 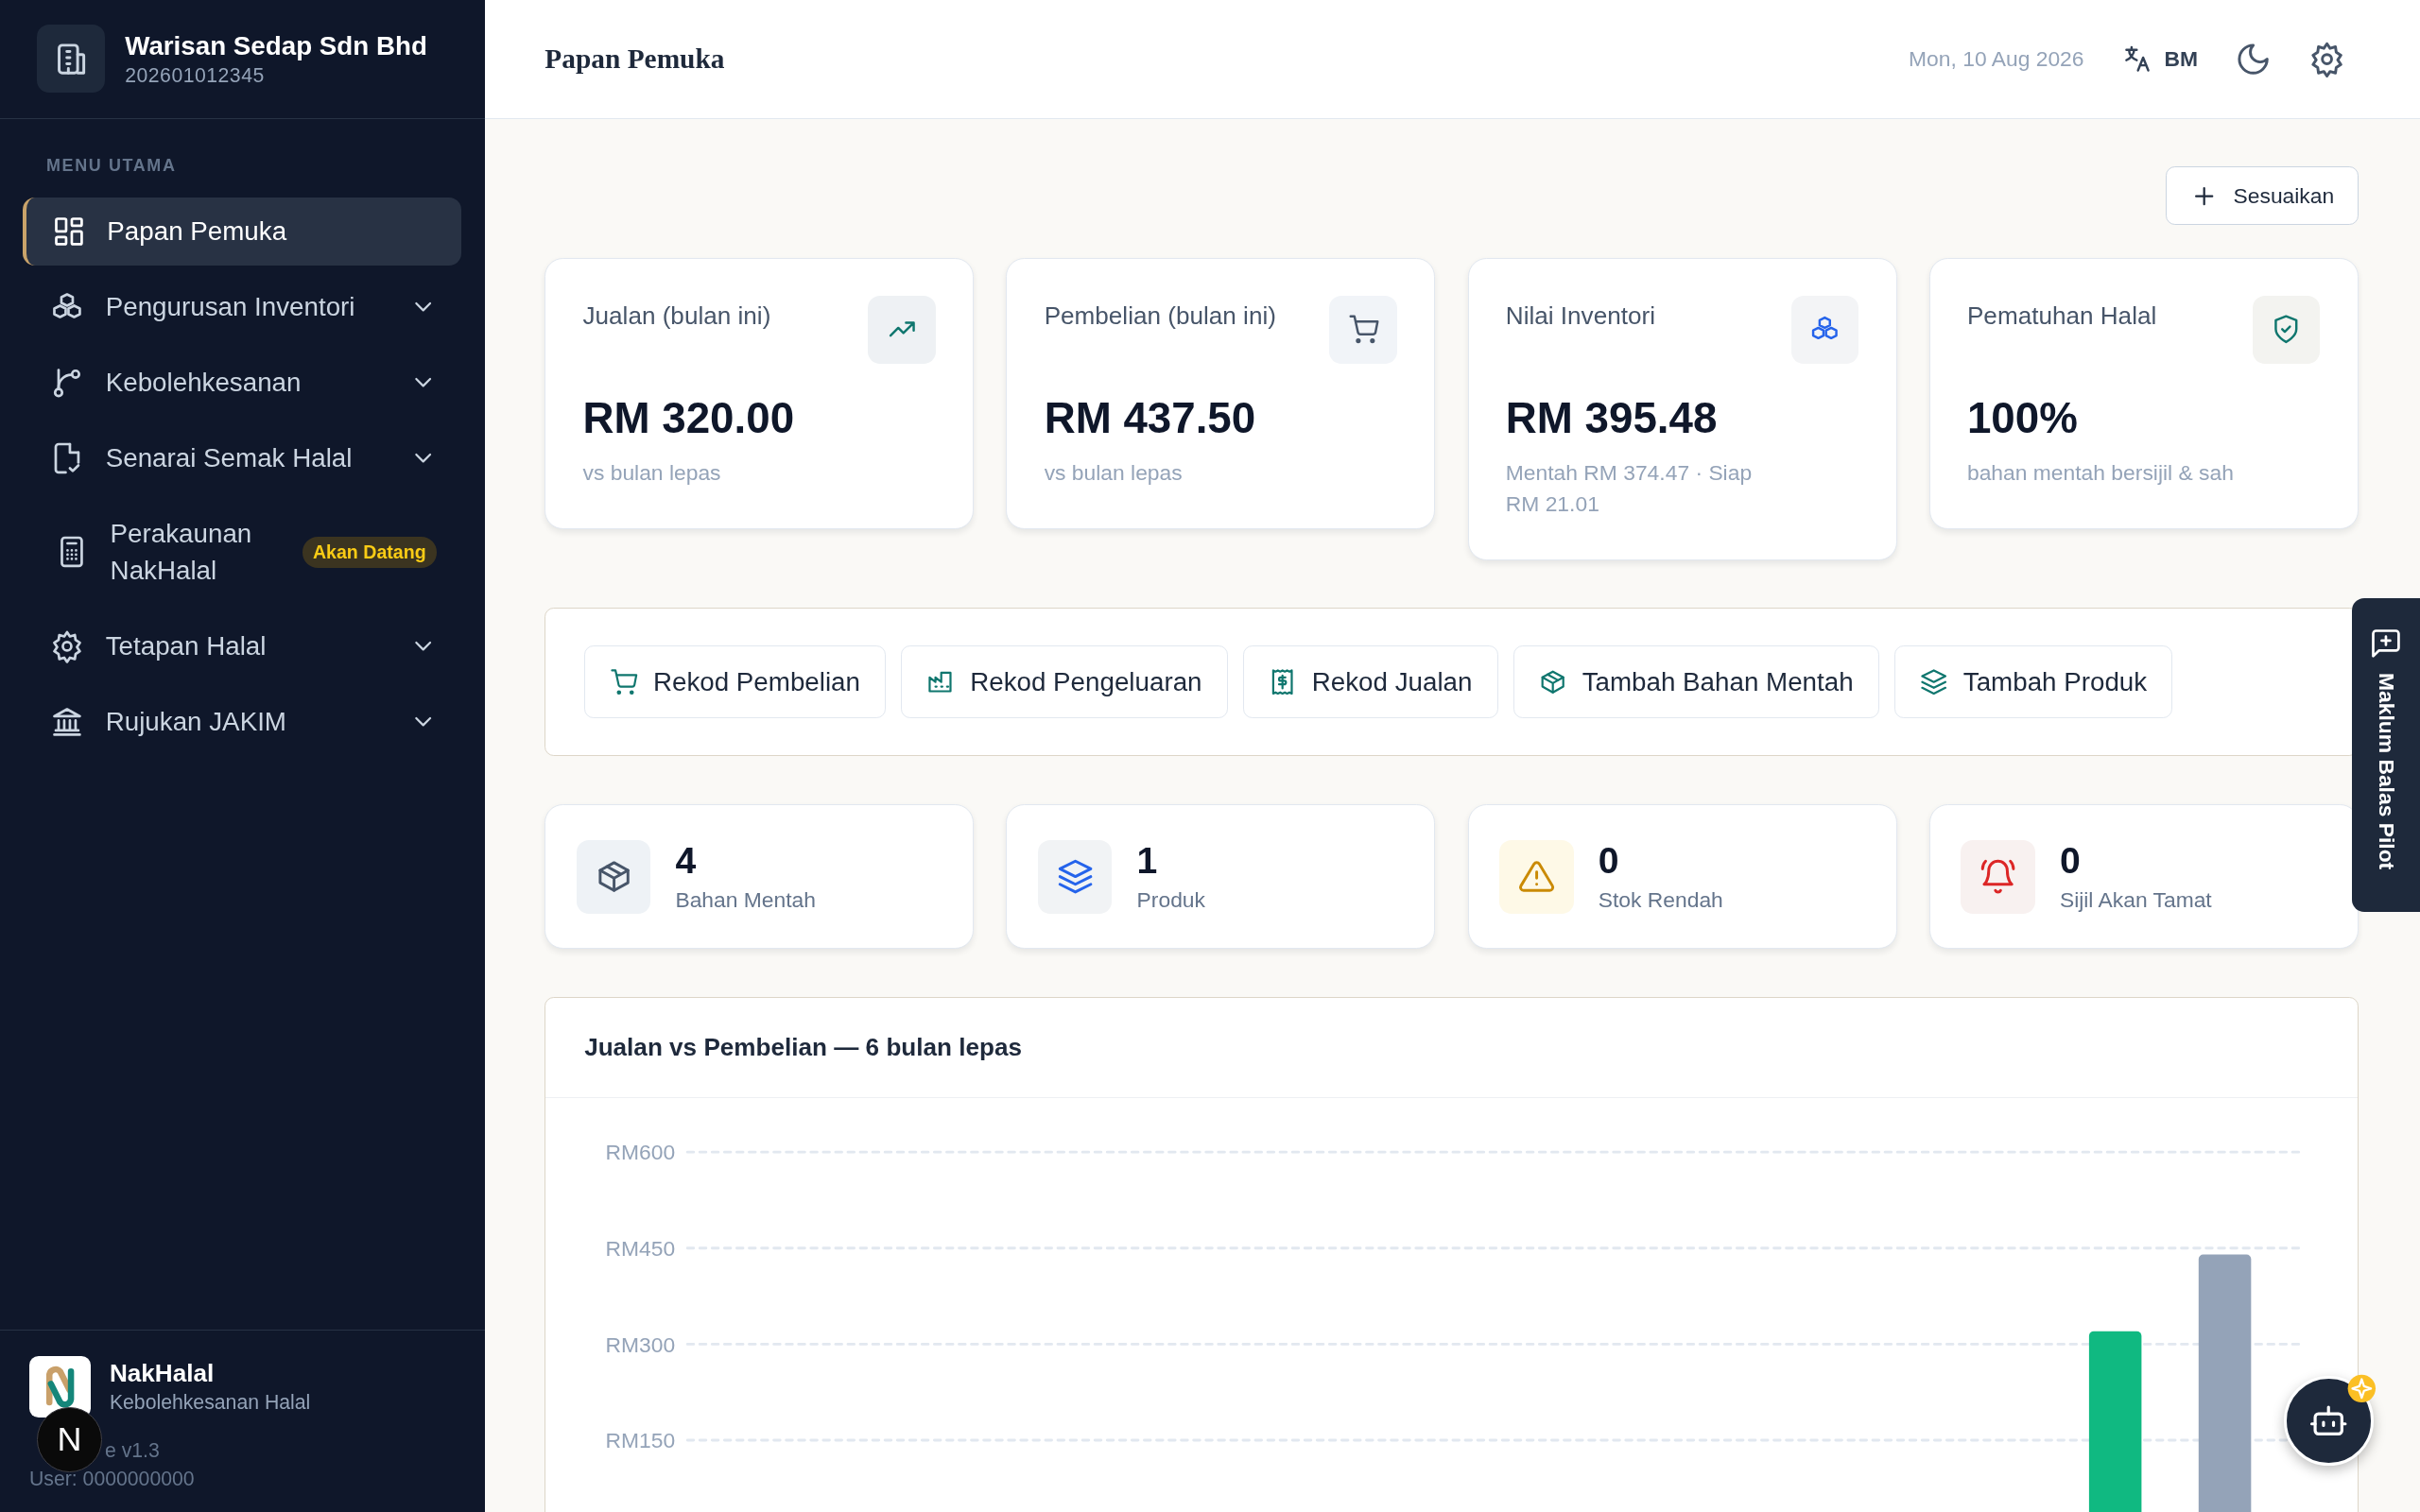 What do you see at coordinates (1147, 860) in the screenshot?
I see `counter-value: 1` at bounding box center [1147, 860].